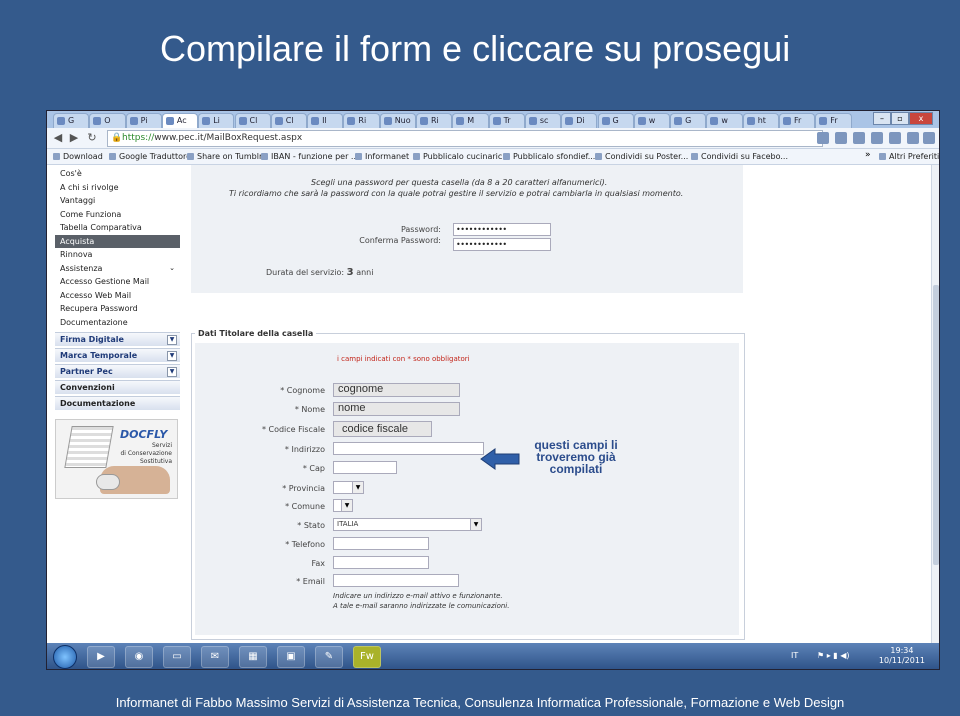 Image resolution: width=960 pixels, height=716 pixels. I want to click on sidebar-section-firma-digitale: Firma Digitale ▼, so click(117, 339).